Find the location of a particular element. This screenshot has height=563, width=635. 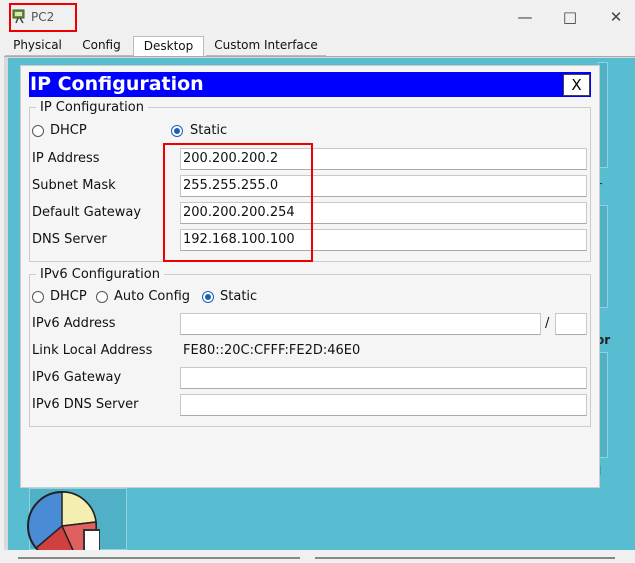

minimize-button: — is located at coordinates (525, 17).